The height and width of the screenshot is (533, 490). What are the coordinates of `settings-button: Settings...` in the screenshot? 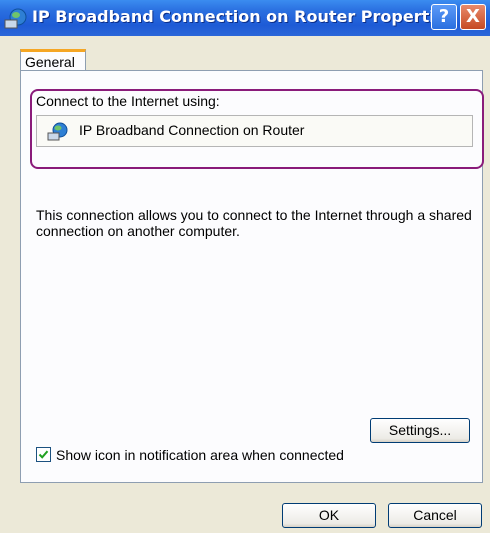 It's located at (420, 430).